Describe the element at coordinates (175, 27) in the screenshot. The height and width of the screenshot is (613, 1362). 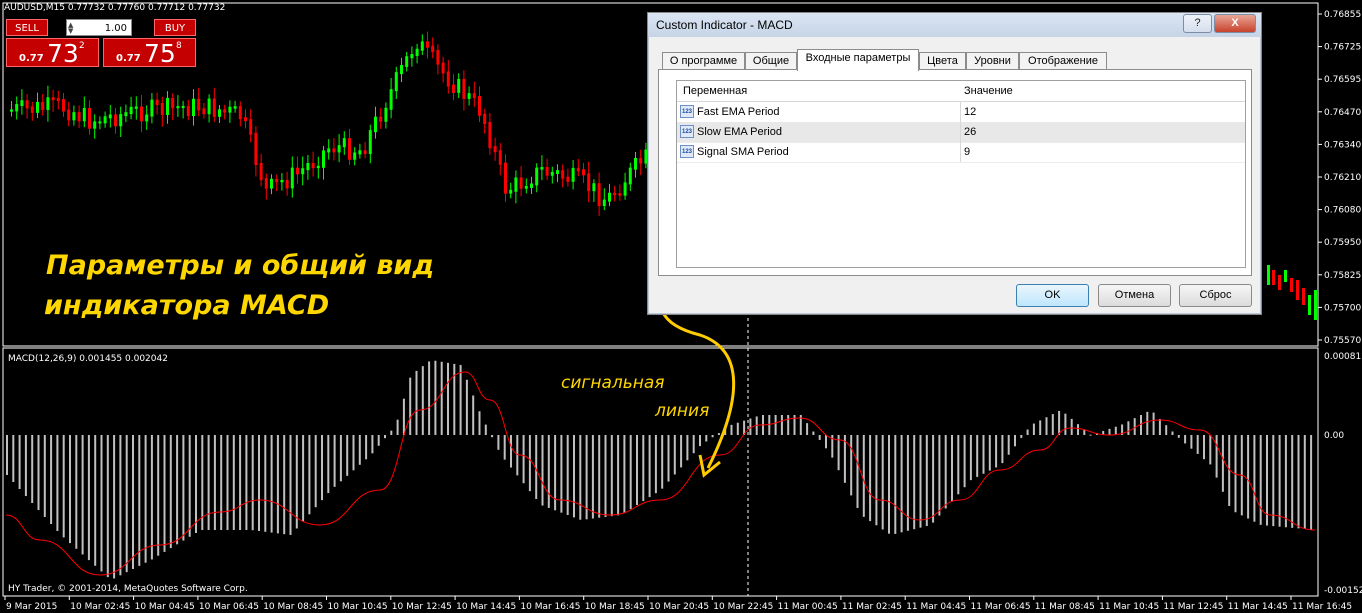
I see `buy-button: BUY` at that location.